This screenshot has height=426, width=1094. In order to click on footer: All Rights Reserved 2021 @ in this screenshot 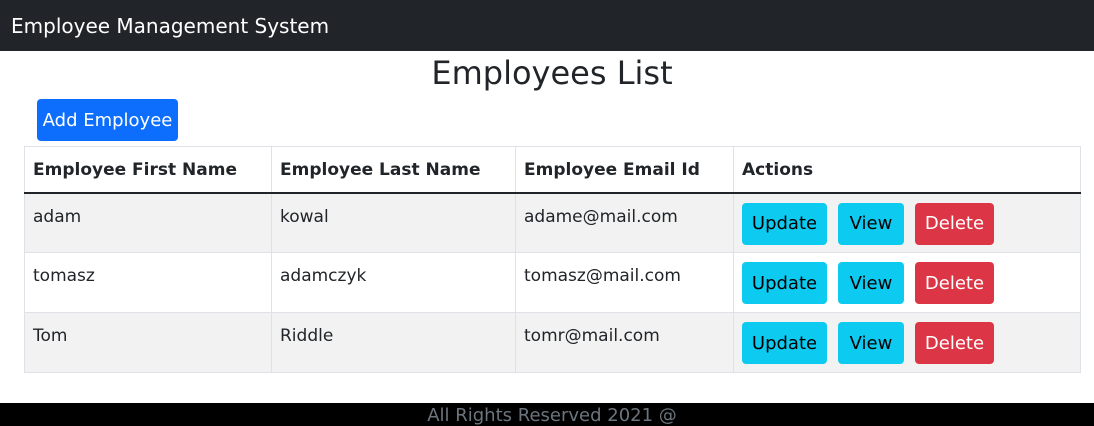, I will do `click(547, 414)`.